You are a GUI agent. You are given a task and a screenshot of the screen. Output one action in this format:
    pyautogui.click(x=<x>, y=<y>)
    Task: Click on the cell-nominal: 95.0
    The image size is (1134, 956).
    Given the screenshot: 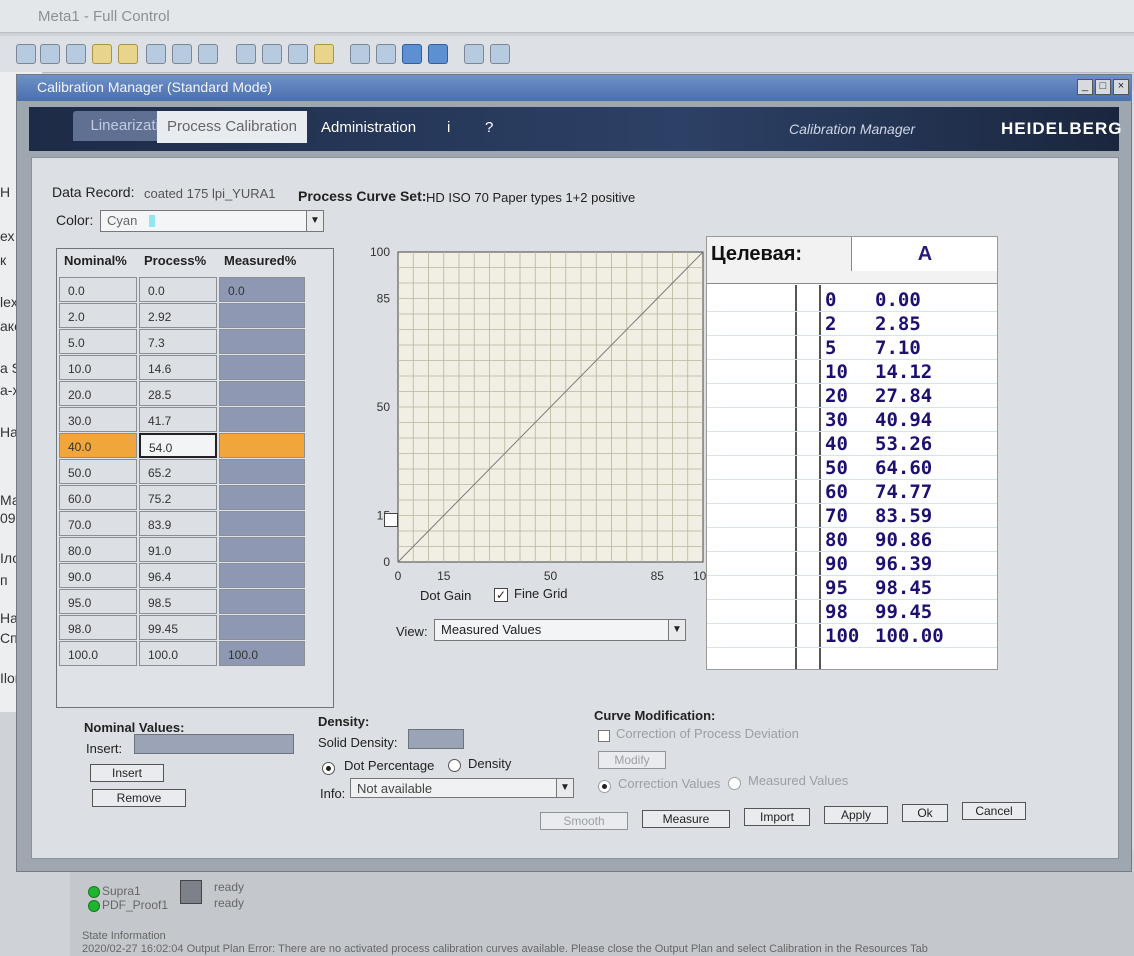 What is the action you would take?
    pyautogui.click(x=98, y=601)
    